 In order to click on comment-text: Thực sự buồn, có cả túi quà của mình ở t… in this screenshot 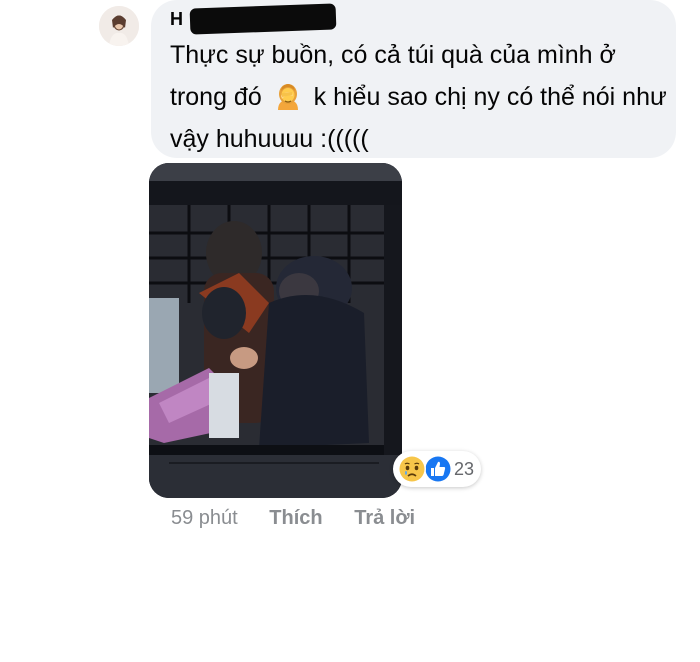, I will do `click(420, 97)`.